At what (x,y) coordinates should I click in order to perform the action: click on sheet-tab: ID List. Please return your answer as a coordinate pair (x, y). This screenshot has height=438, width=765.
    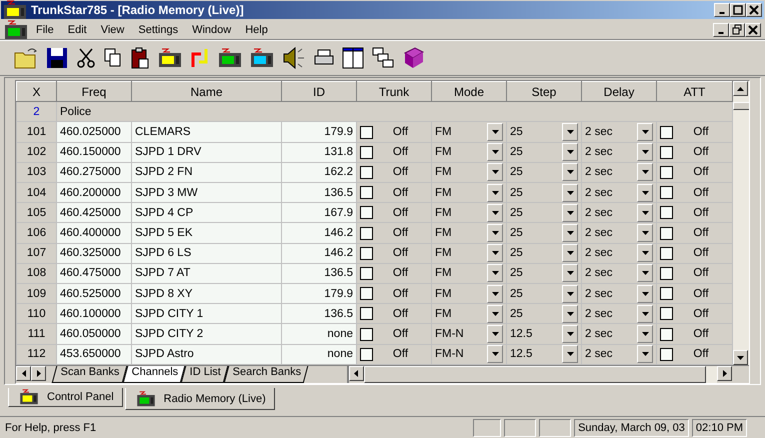
    Looking at the image, I should click on (204, 374).